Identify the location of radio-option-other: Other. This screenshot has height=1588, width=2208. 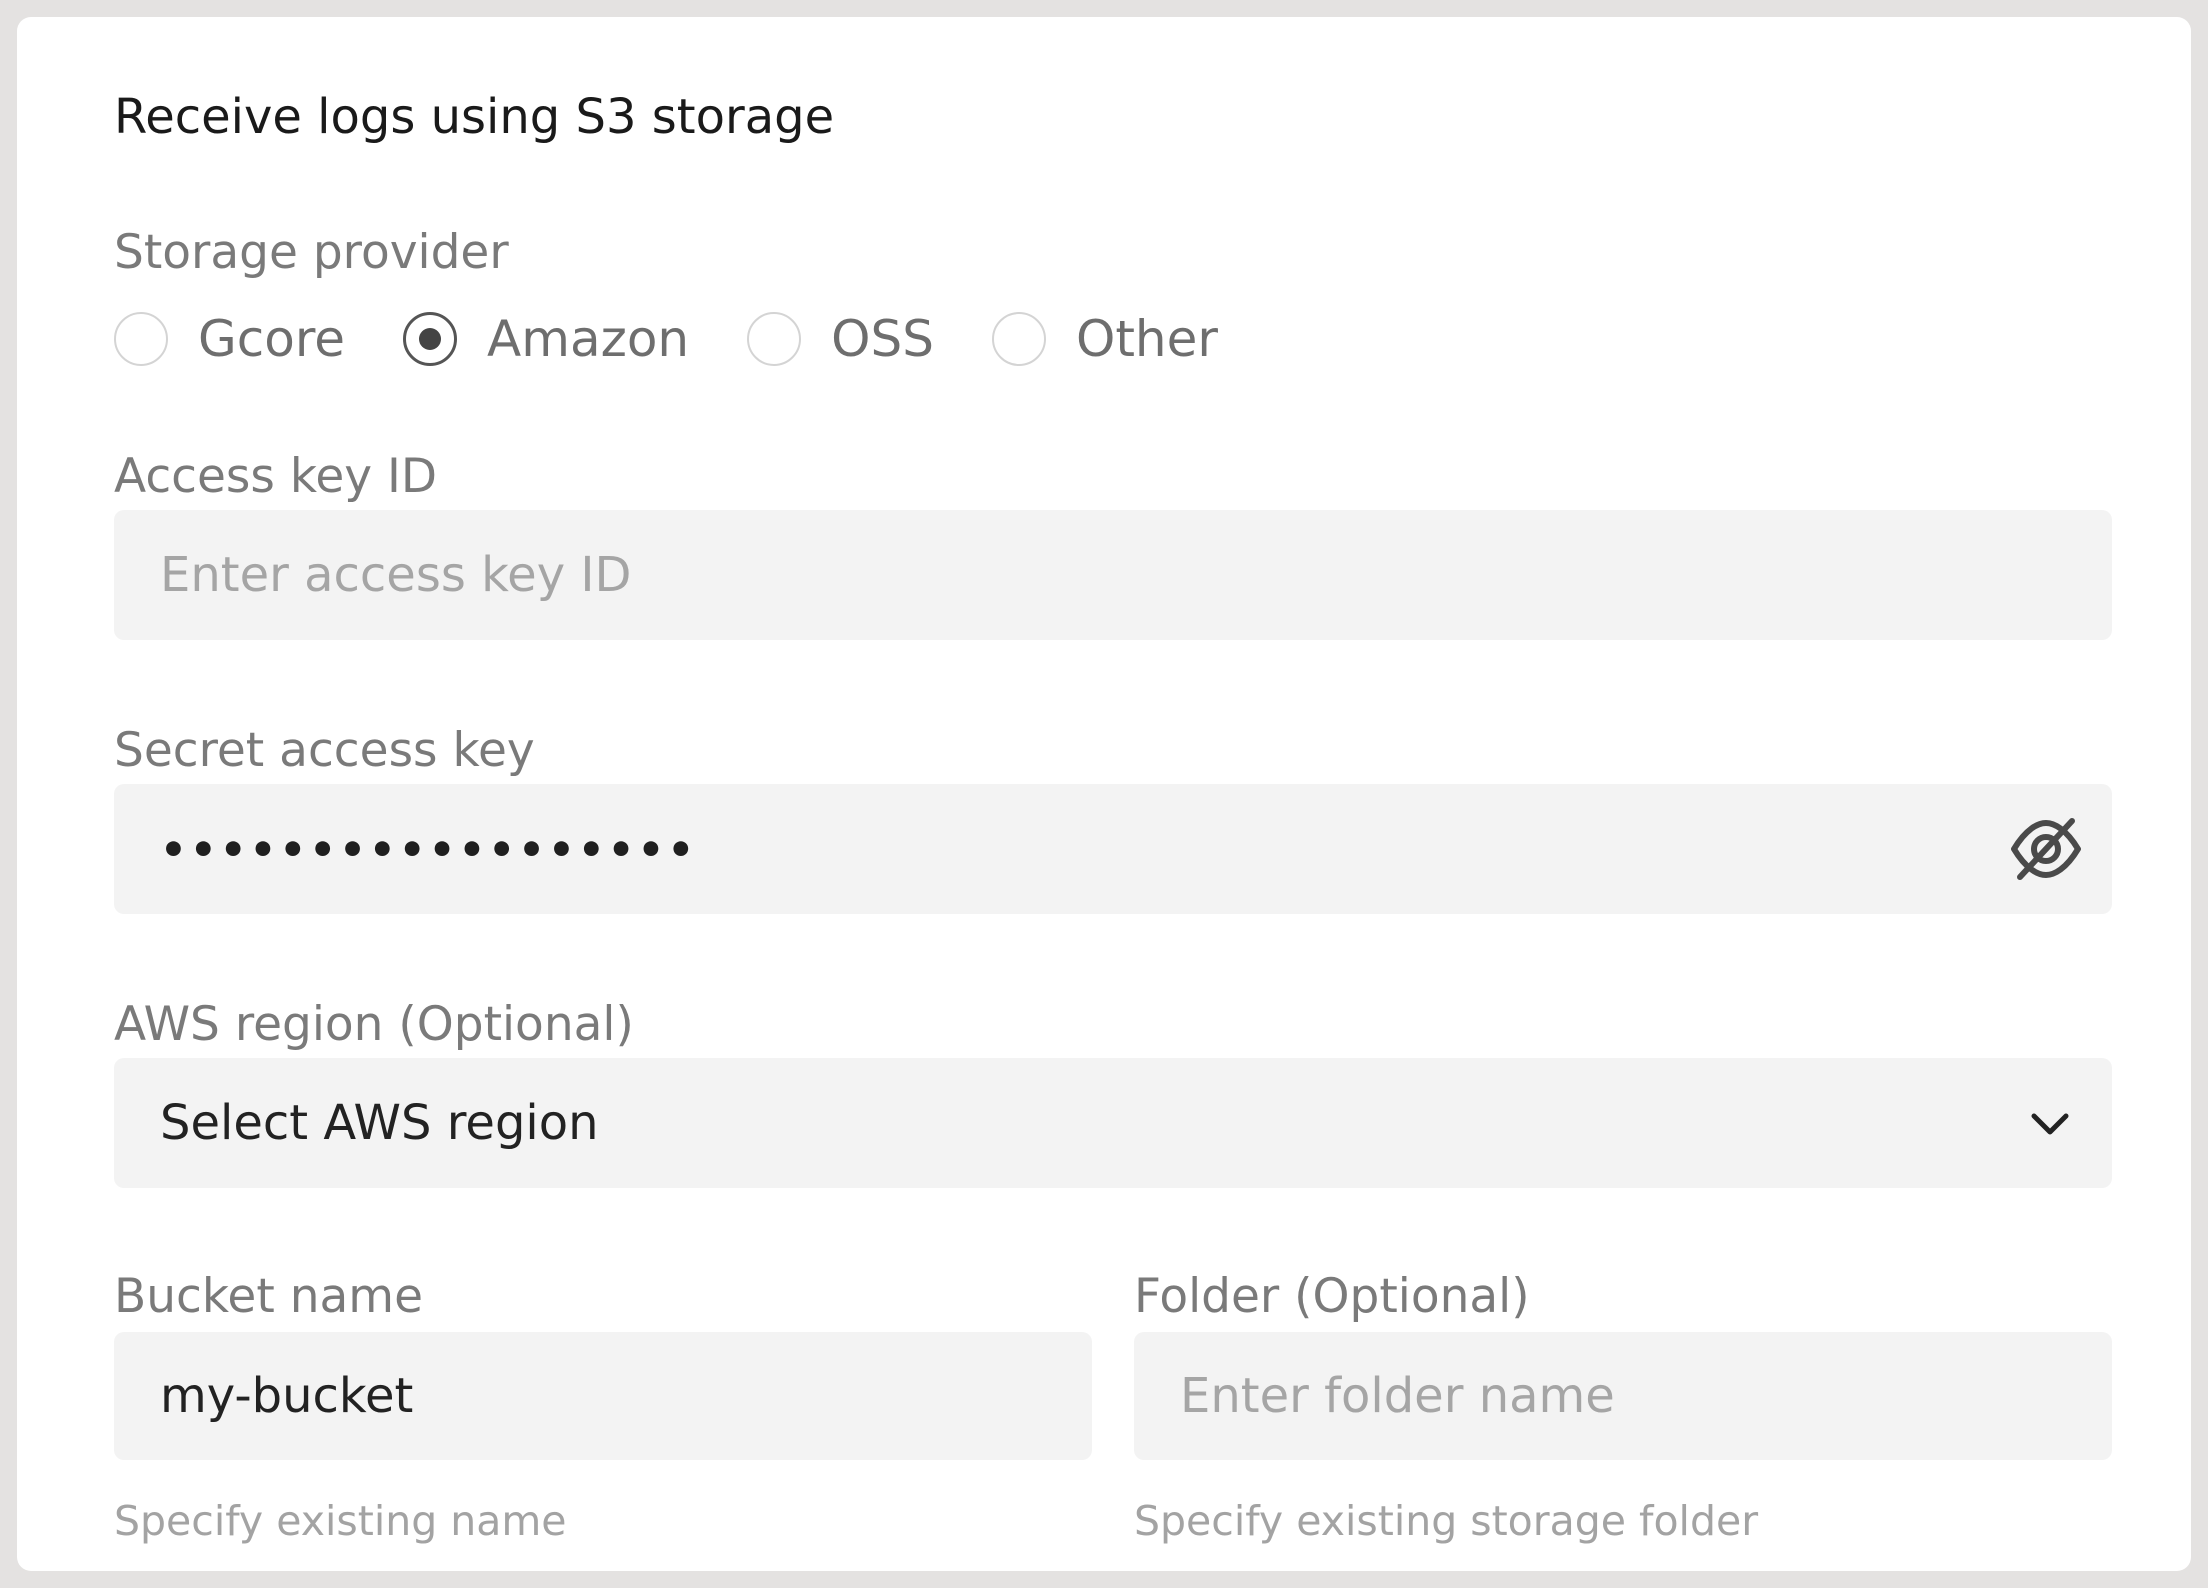
(1104, 339).